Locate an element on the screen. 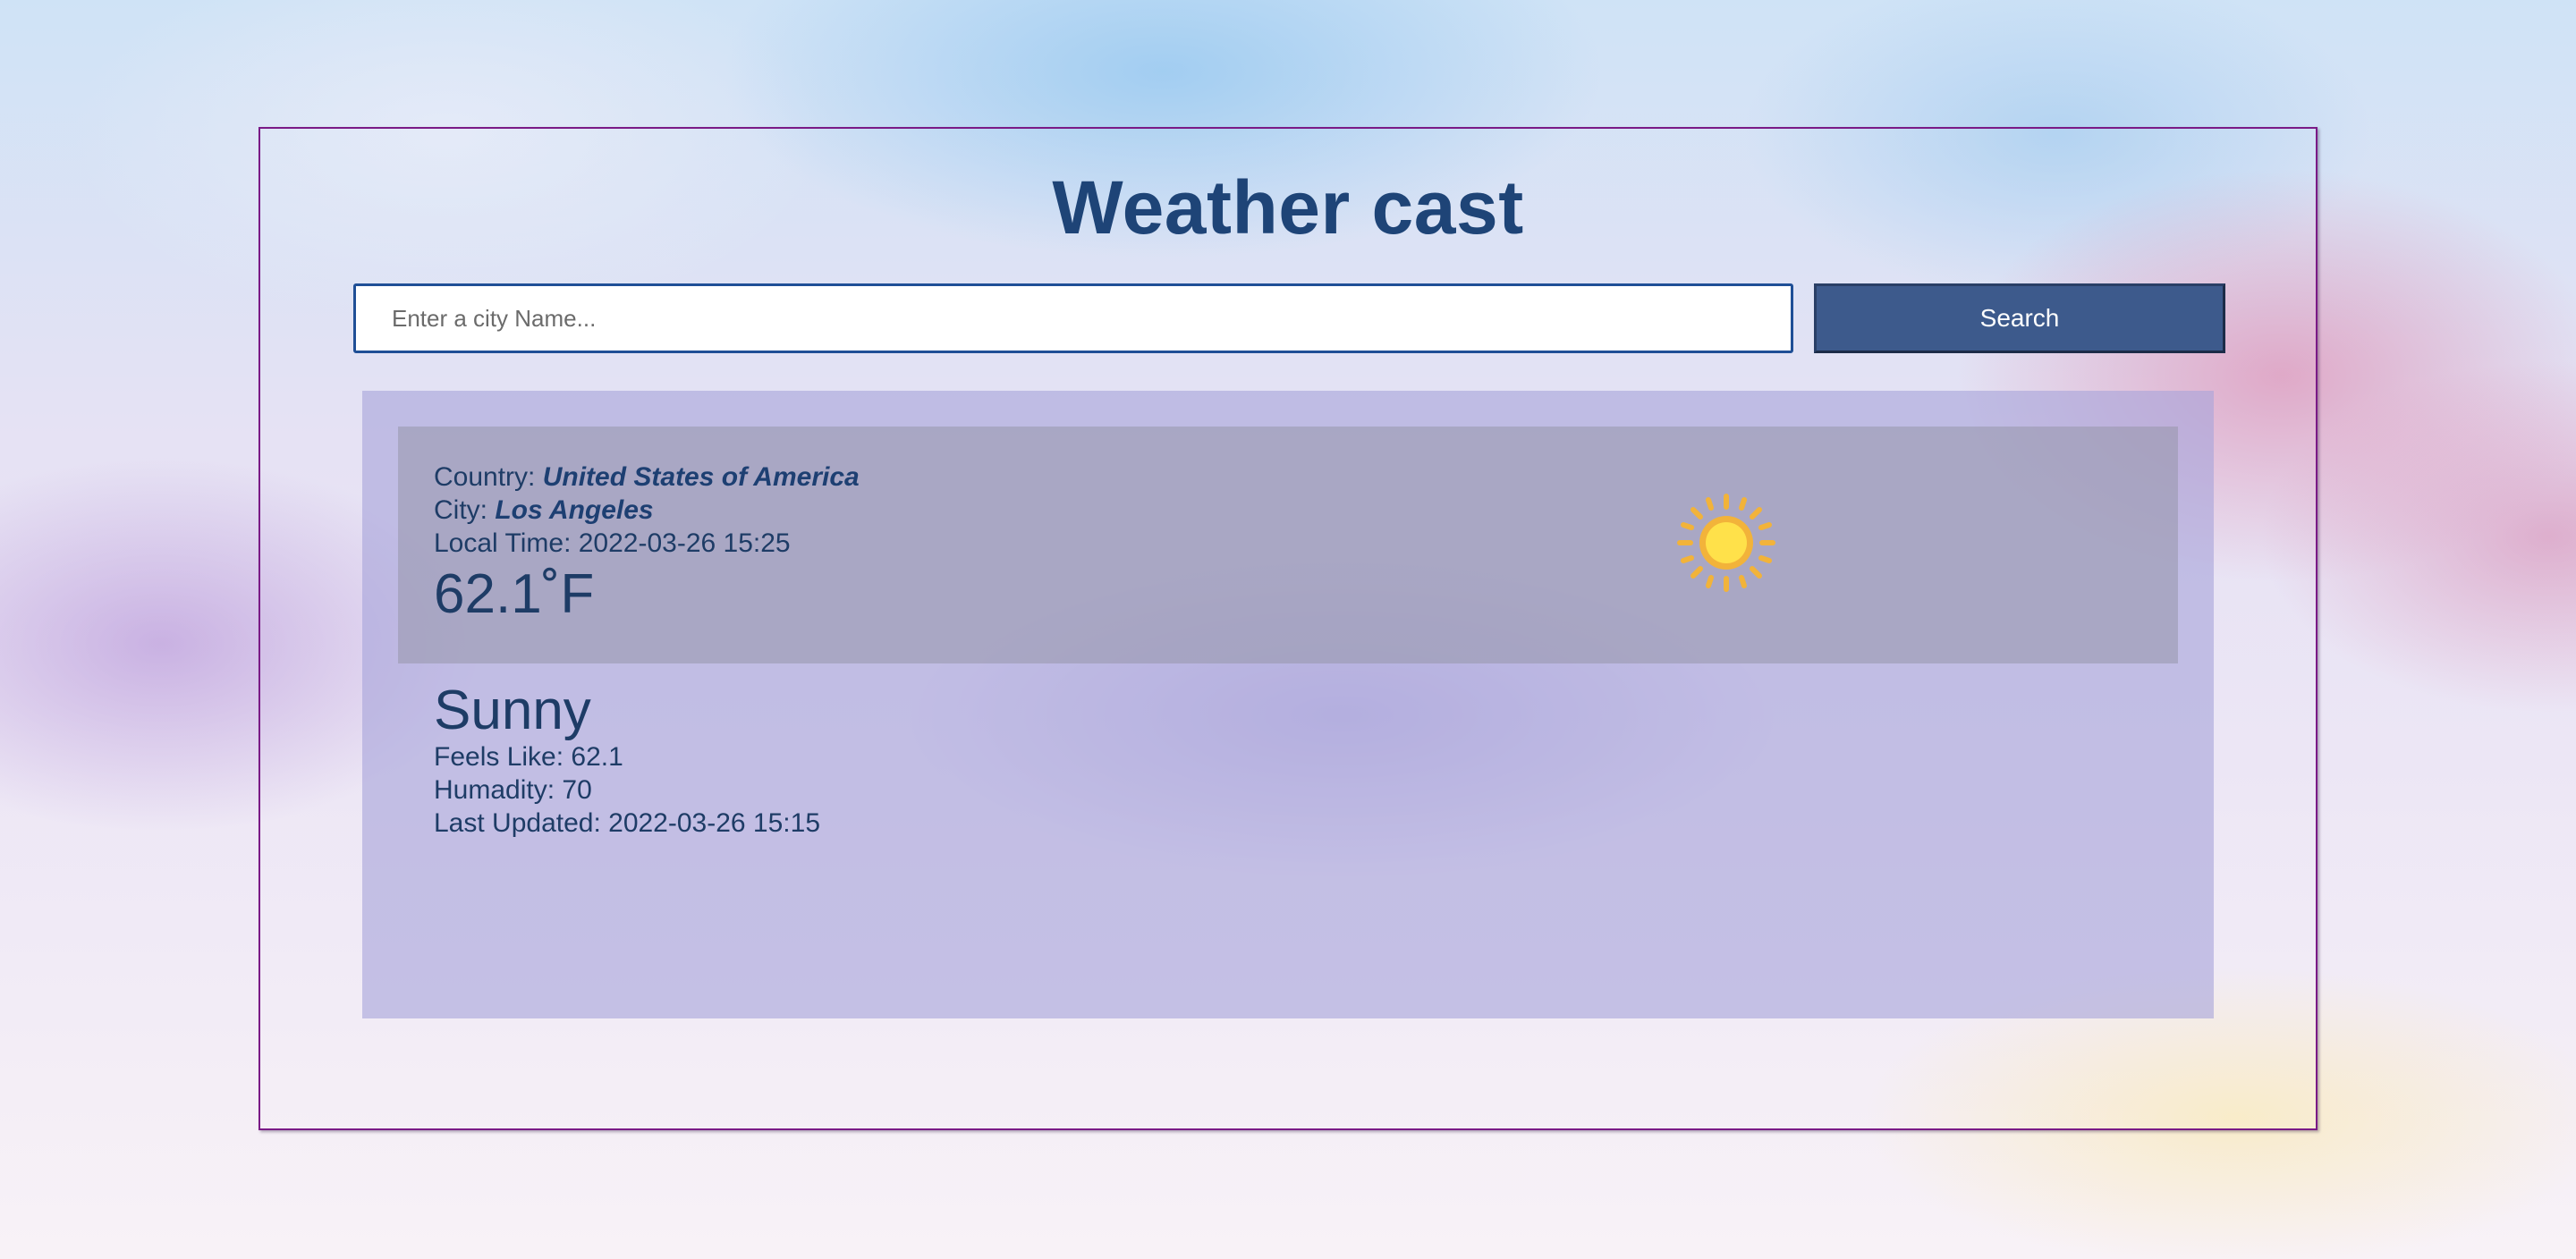 Image resolution: width=2576 pixels, height=1259 pixels. country-label: Country: is located at coordinates (488, 477).